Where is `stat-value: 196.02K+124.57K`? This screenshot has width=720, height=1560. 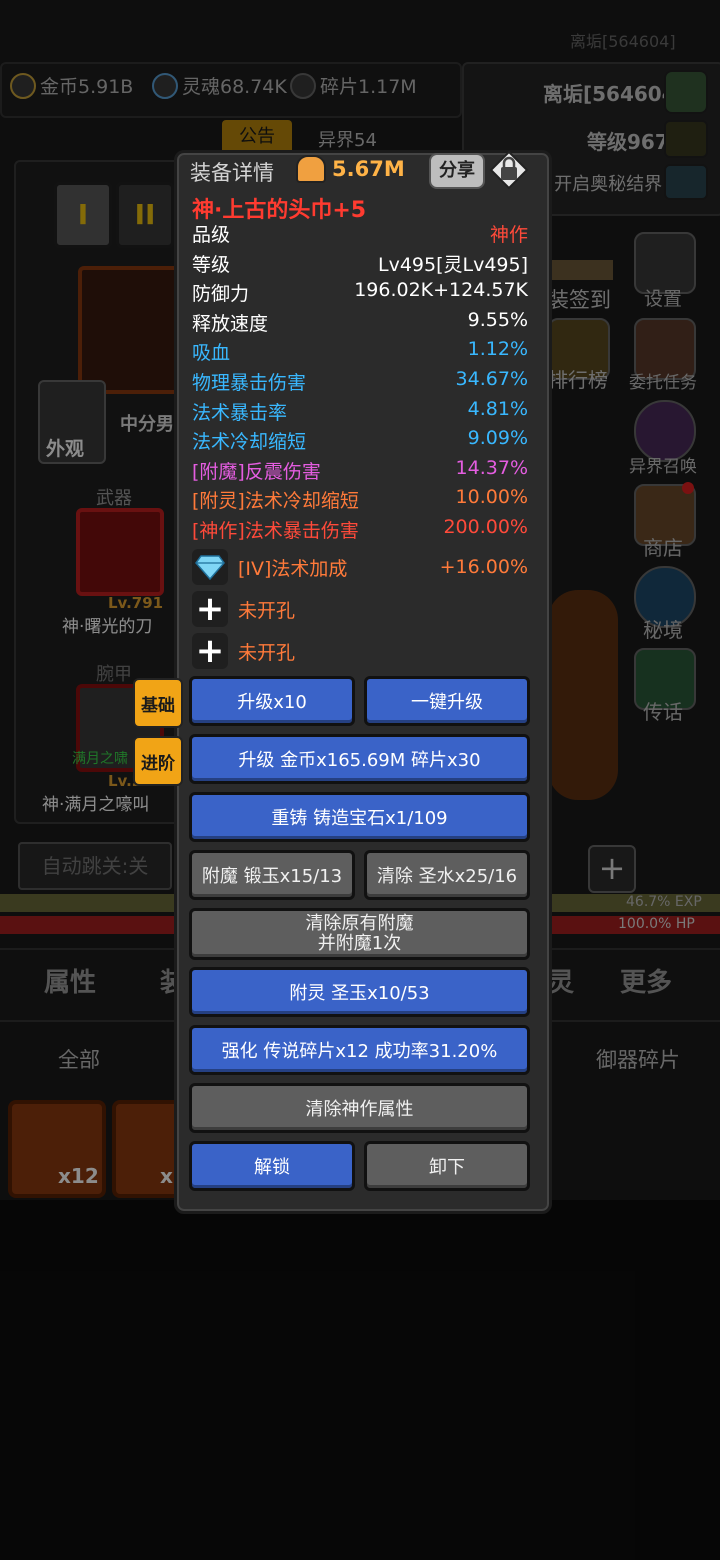
stat-value: 196.02K+124.57K is located at coordinates (441, 290).